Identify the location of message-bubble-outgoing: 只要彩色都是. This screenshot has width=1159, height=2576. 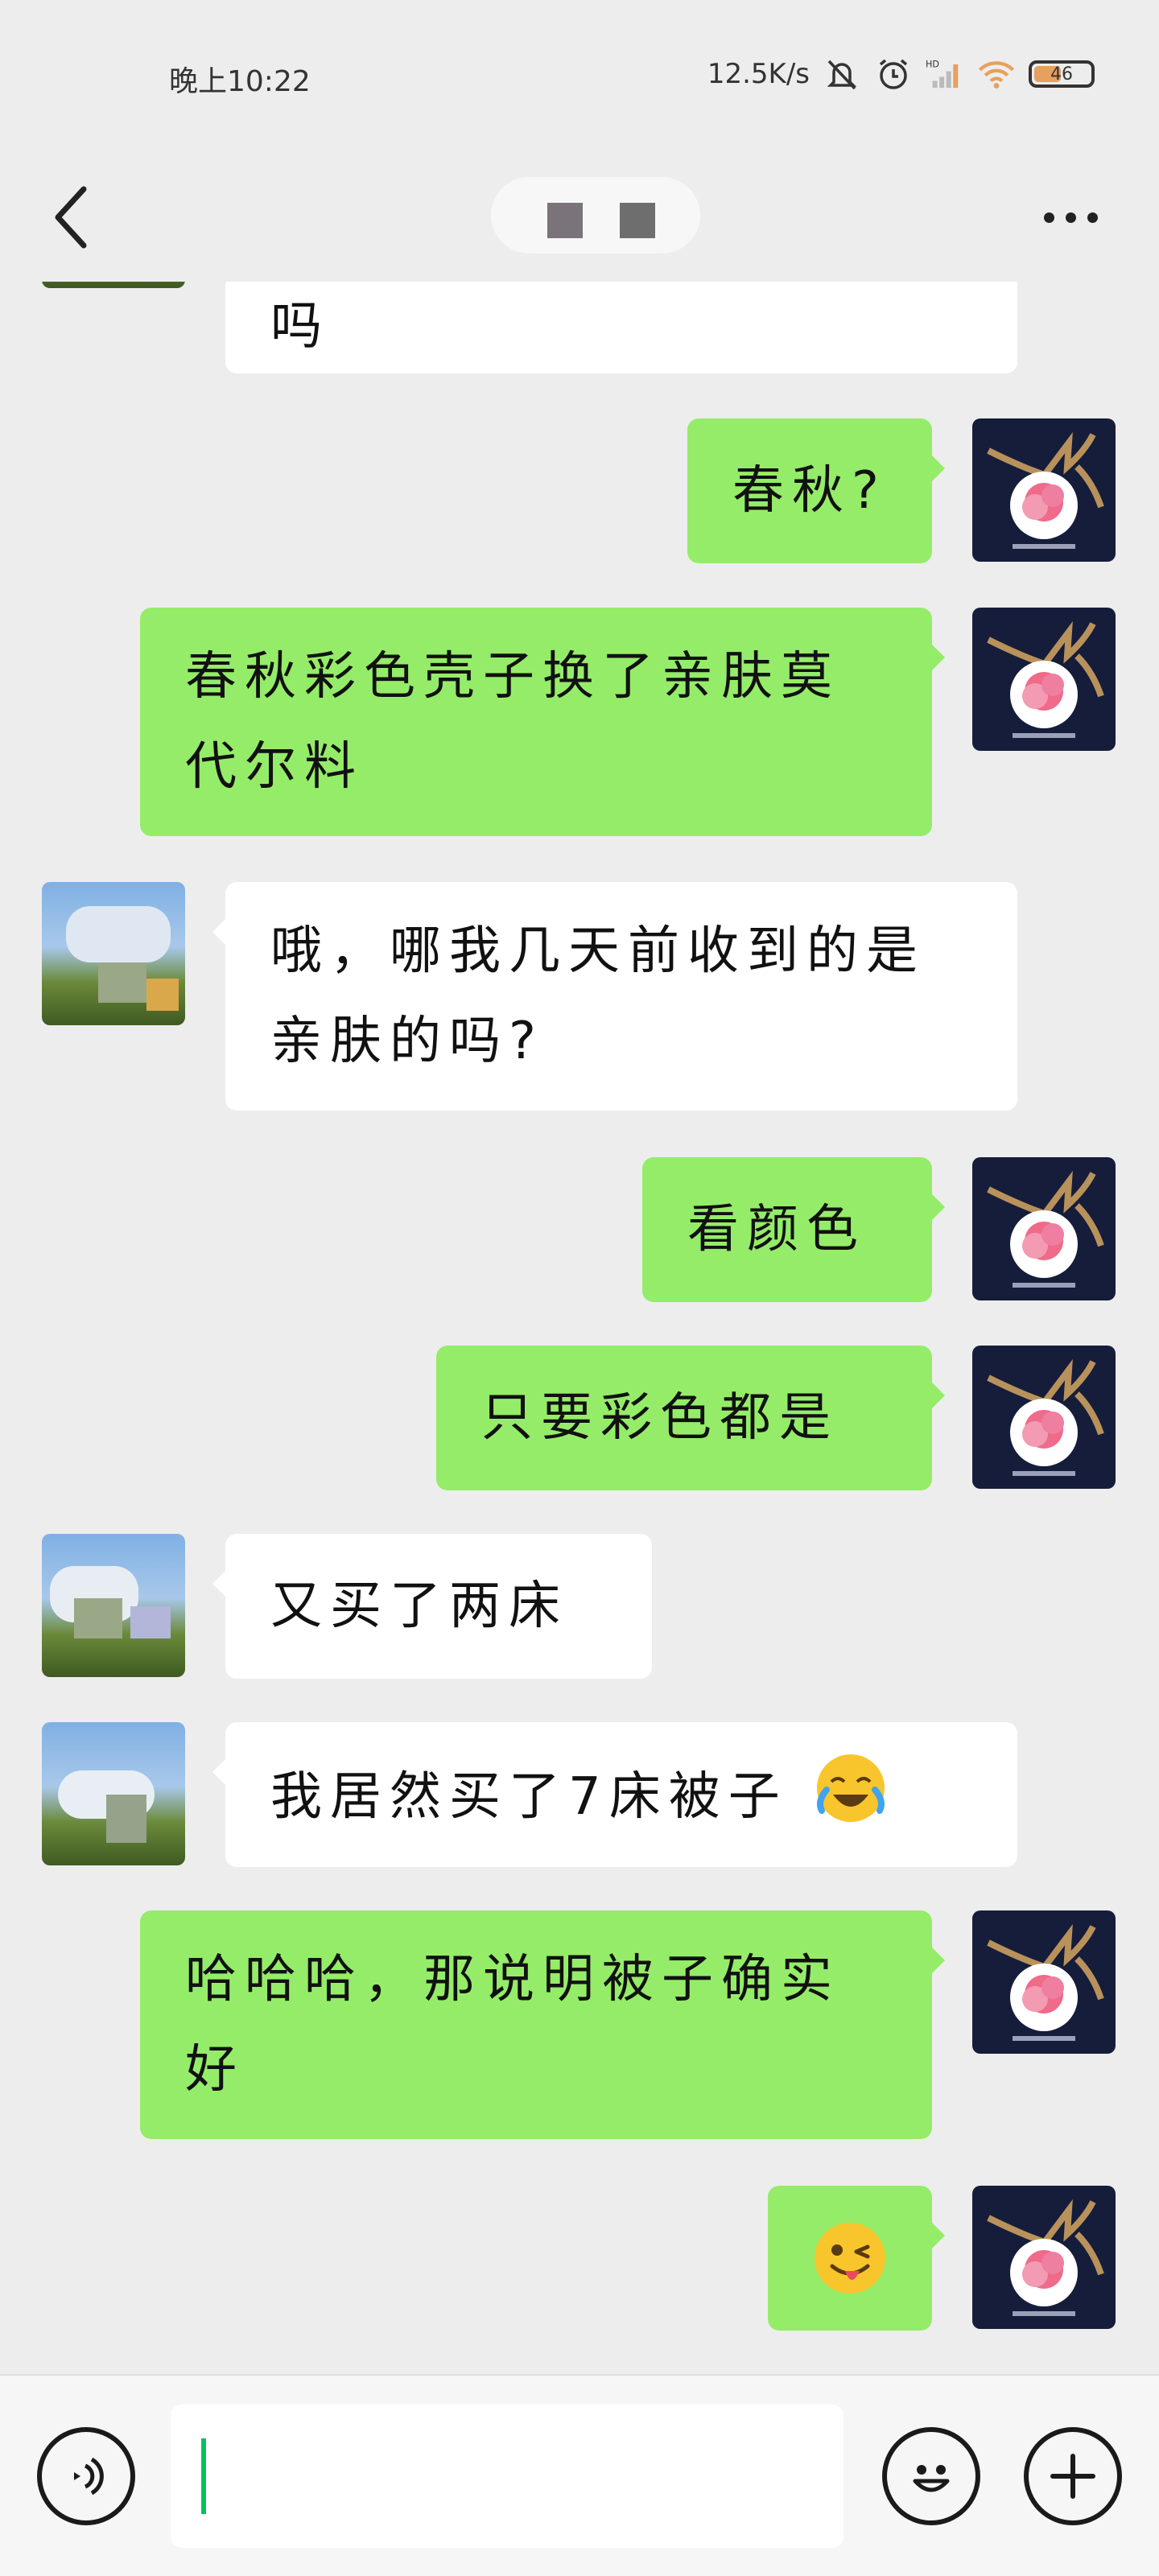
(690, 1418).